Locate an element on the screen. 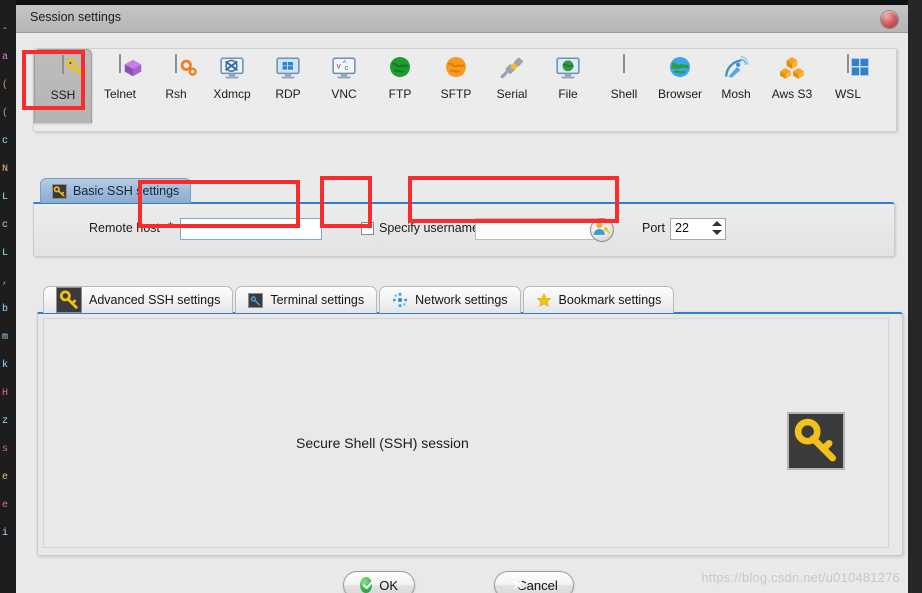  protocol-shell: > Shell is located at coordinates (624, 75).